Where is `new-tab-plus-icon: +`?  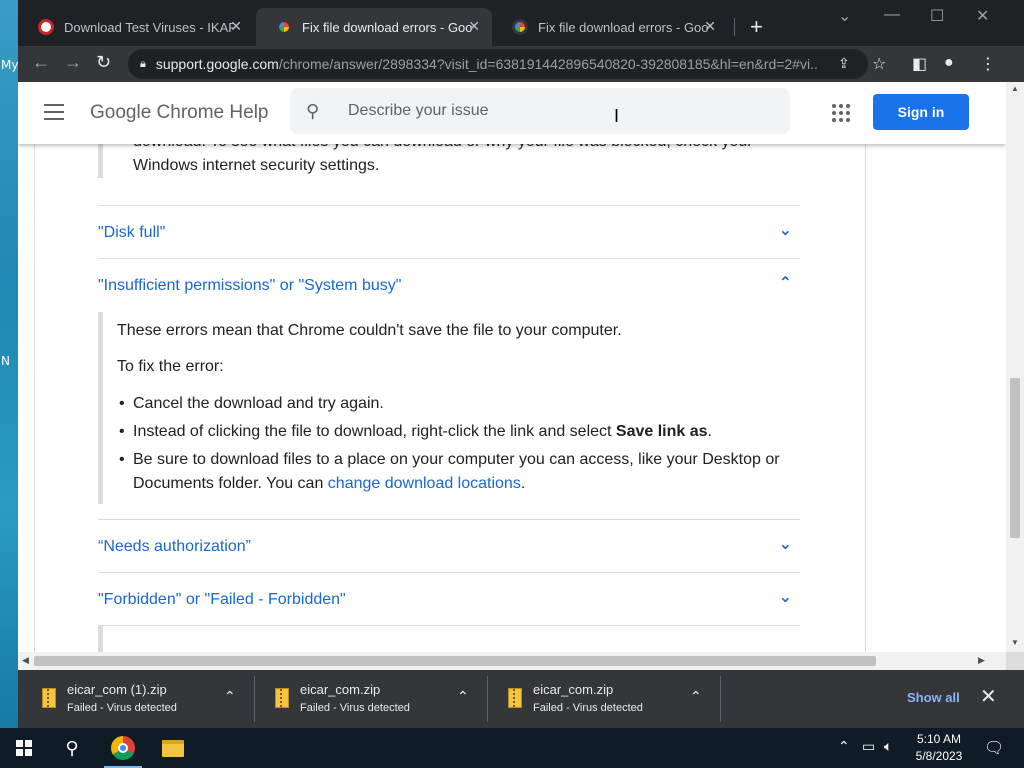 new-tab-plus-icon: + is located at coordinates (756, 27).